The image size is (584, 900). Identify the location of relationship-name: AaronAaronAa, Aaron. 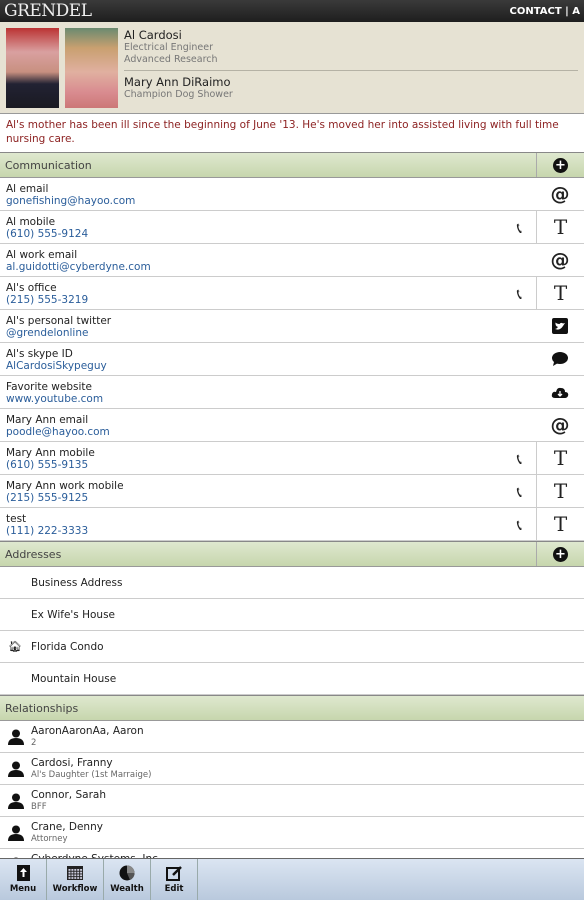
(87, 731).